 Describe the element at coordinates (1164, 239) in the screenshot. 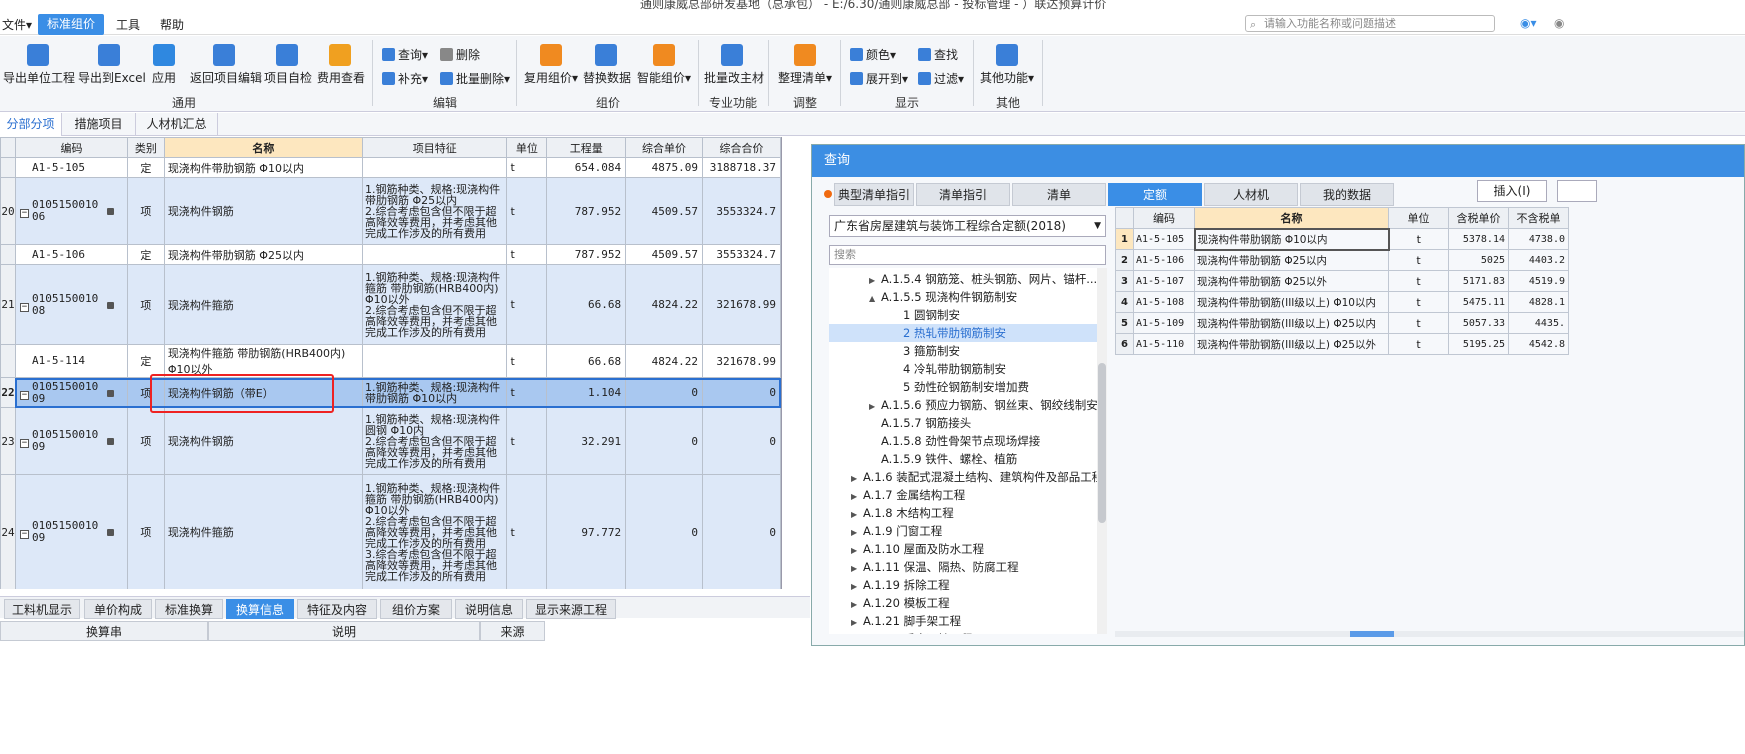

I see `result-code: A1-5-105` at that location.